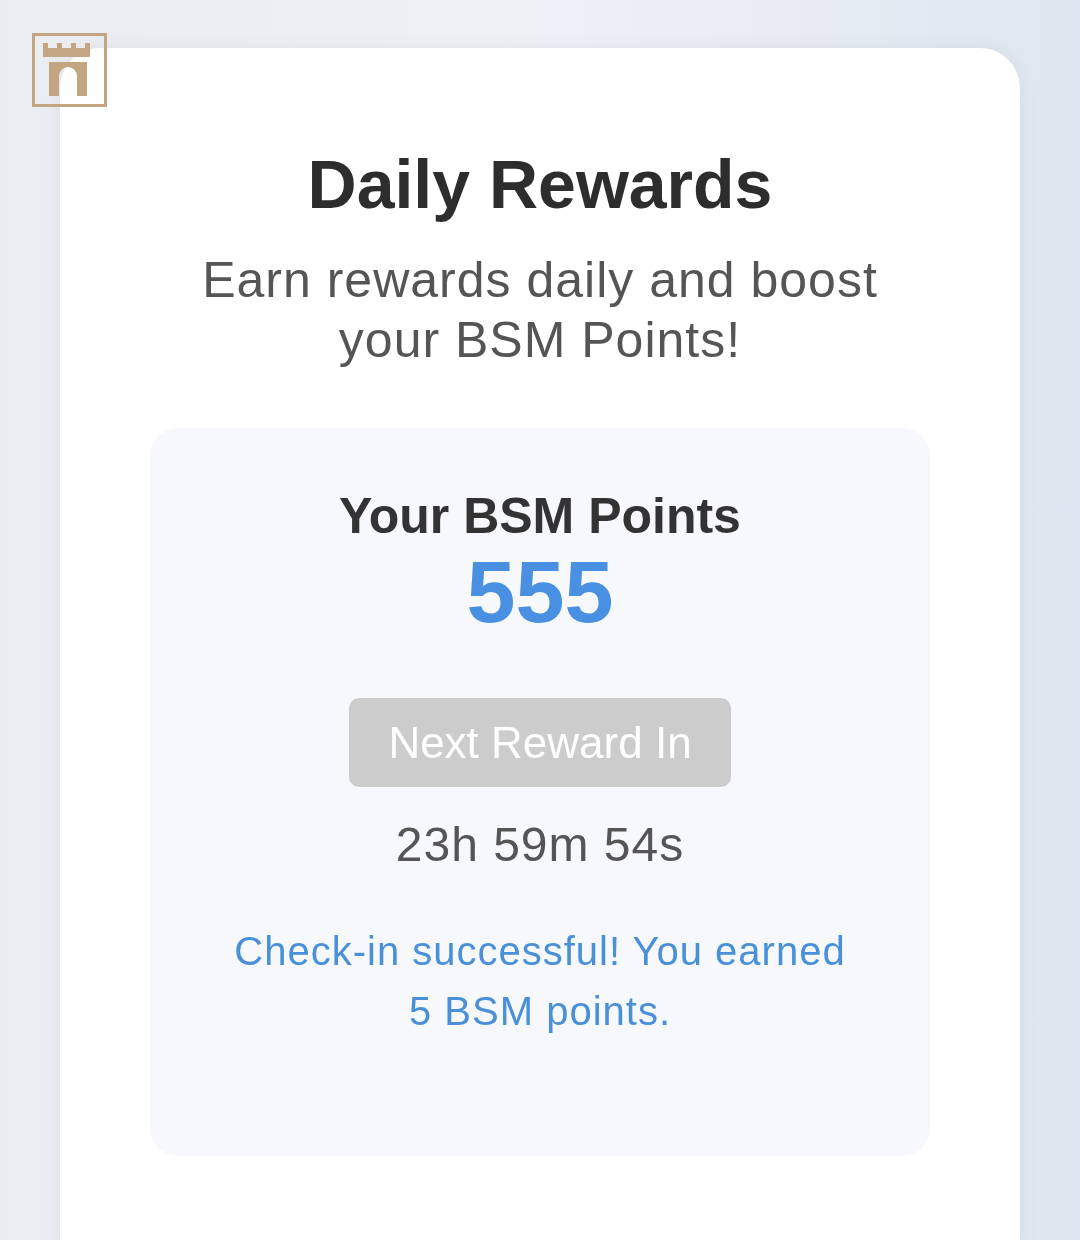  I want to click on points-value: 555, so click(540, 592).